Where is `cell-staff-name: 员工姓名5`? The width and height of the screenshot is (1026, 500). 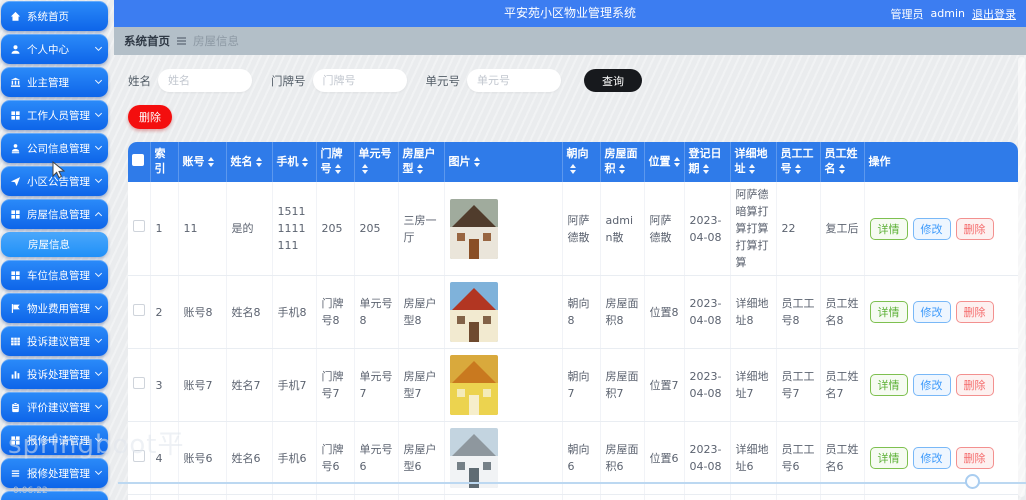
cell-staff-name: 员工姓名5 is located at coordinates (842, 497).